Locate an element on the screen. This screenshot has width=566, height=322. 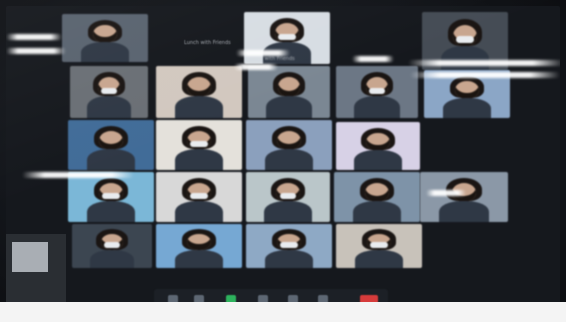
monitor-bezel is located at coordinates (283, 312).